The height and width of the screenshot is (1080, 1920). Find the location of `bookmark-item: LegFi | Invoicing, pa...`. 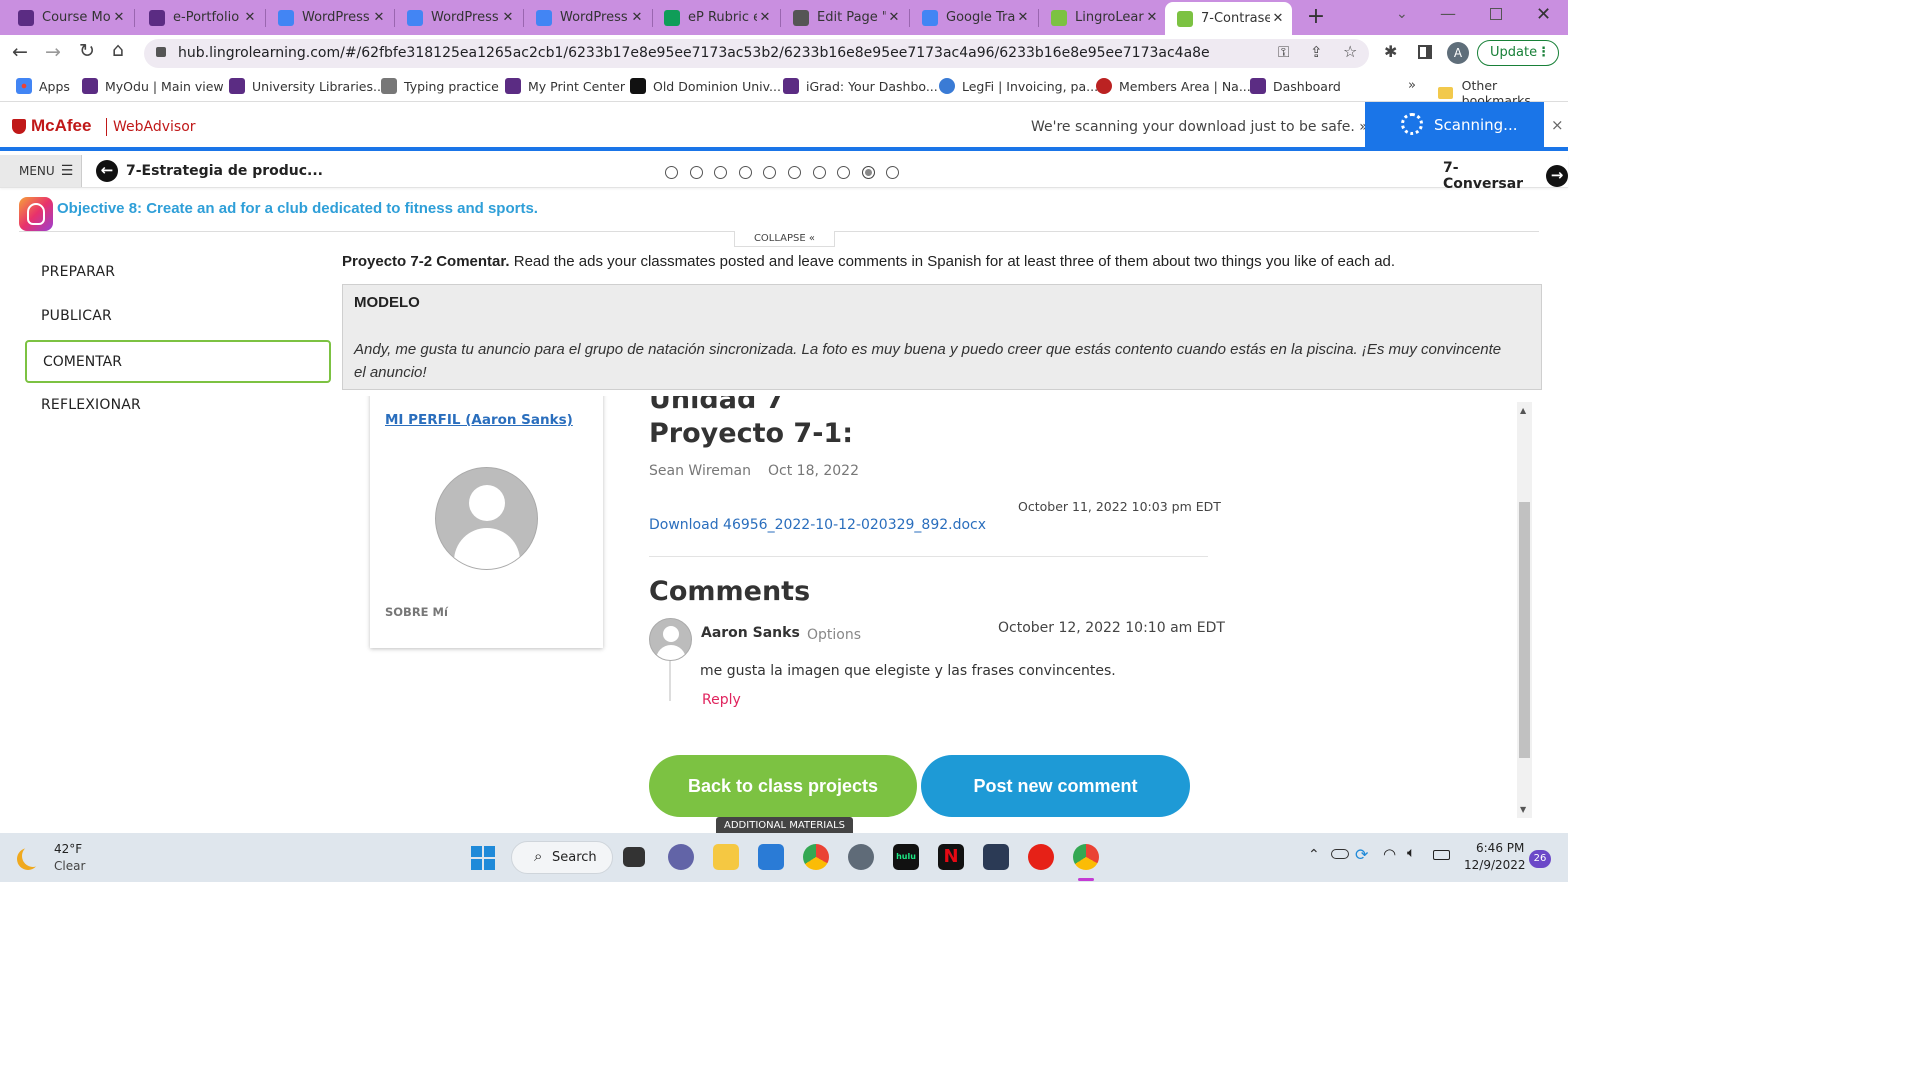

bookmark-item: LegFi | Invoicing, pa... is located at coordinates (1018, 86).